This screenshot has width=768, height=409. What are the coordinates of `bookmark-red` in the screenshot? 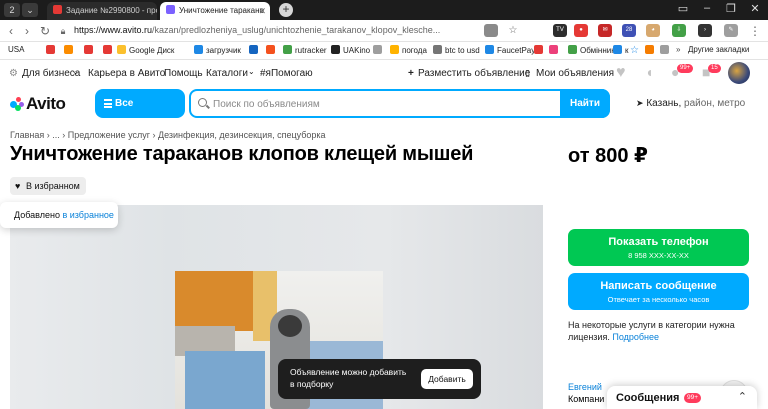 It's located at (52, 50).